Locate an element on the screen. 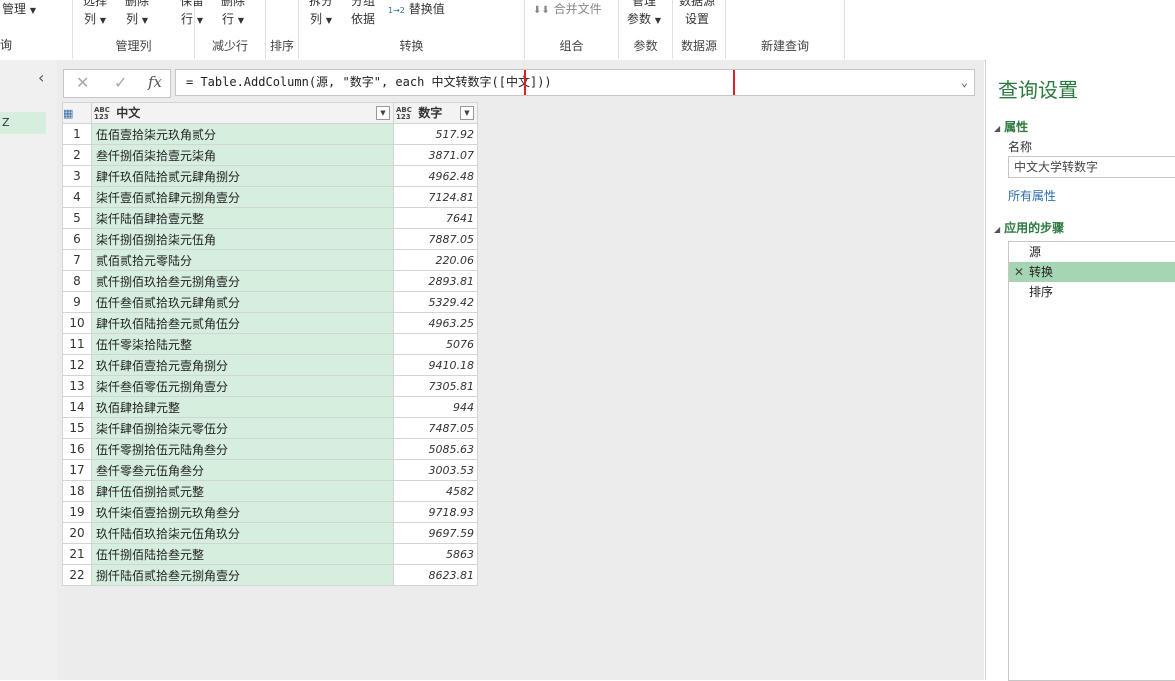 The image size is (1175, 681). row-number: 4 is located at coordinates (77, 197).